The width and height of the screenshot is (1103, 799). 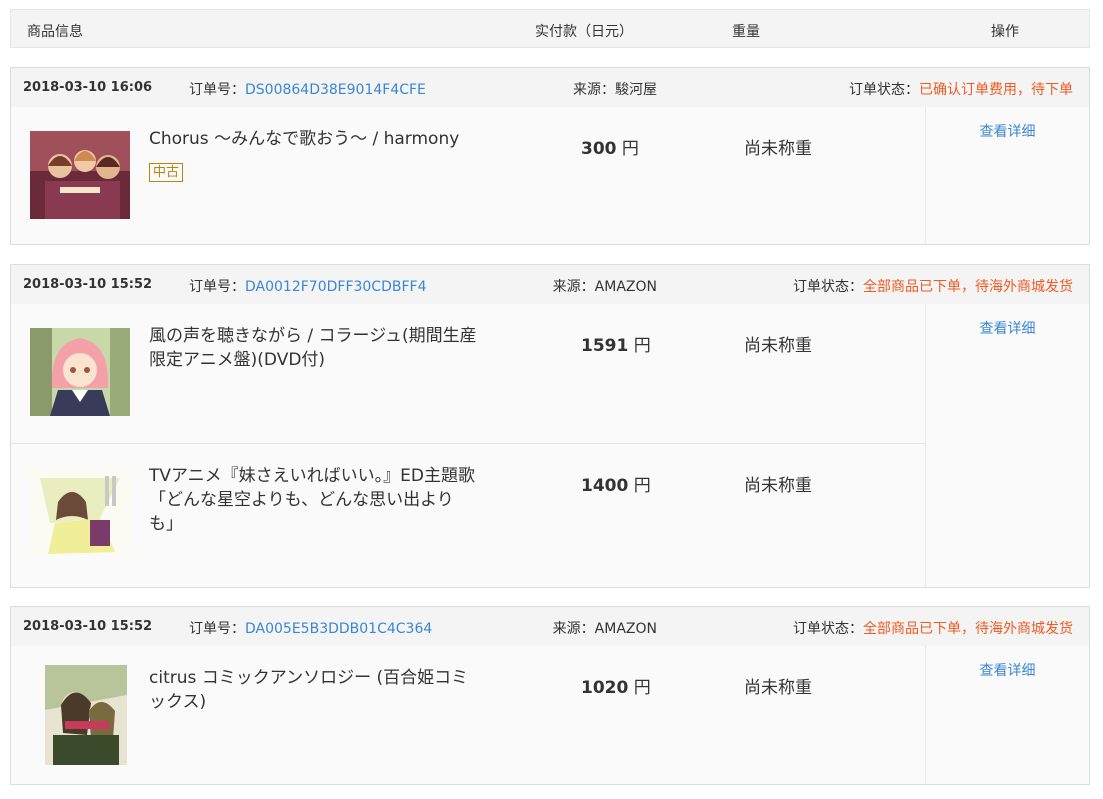 I want to click on product-title: Chorus ～みんなで歌おう～ / harmony, so click(x=314, y=139).